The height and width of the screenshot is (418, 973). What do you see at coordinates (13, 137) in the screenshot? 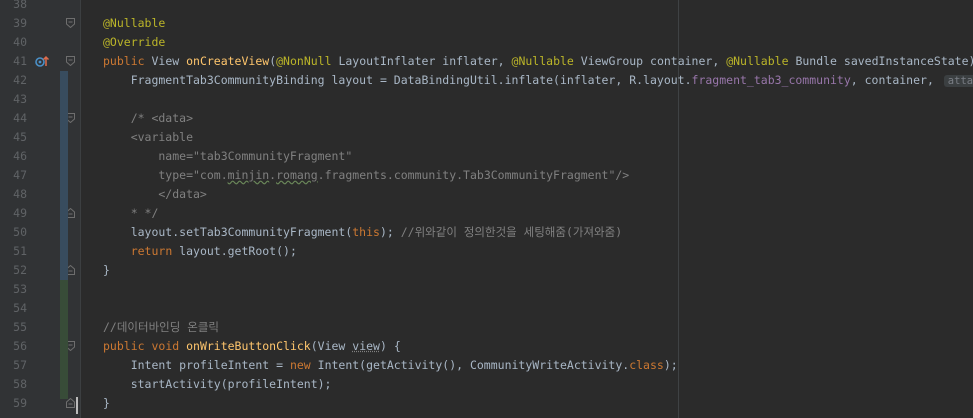
I see `line-number: 45` at bounding box center [13, 137].